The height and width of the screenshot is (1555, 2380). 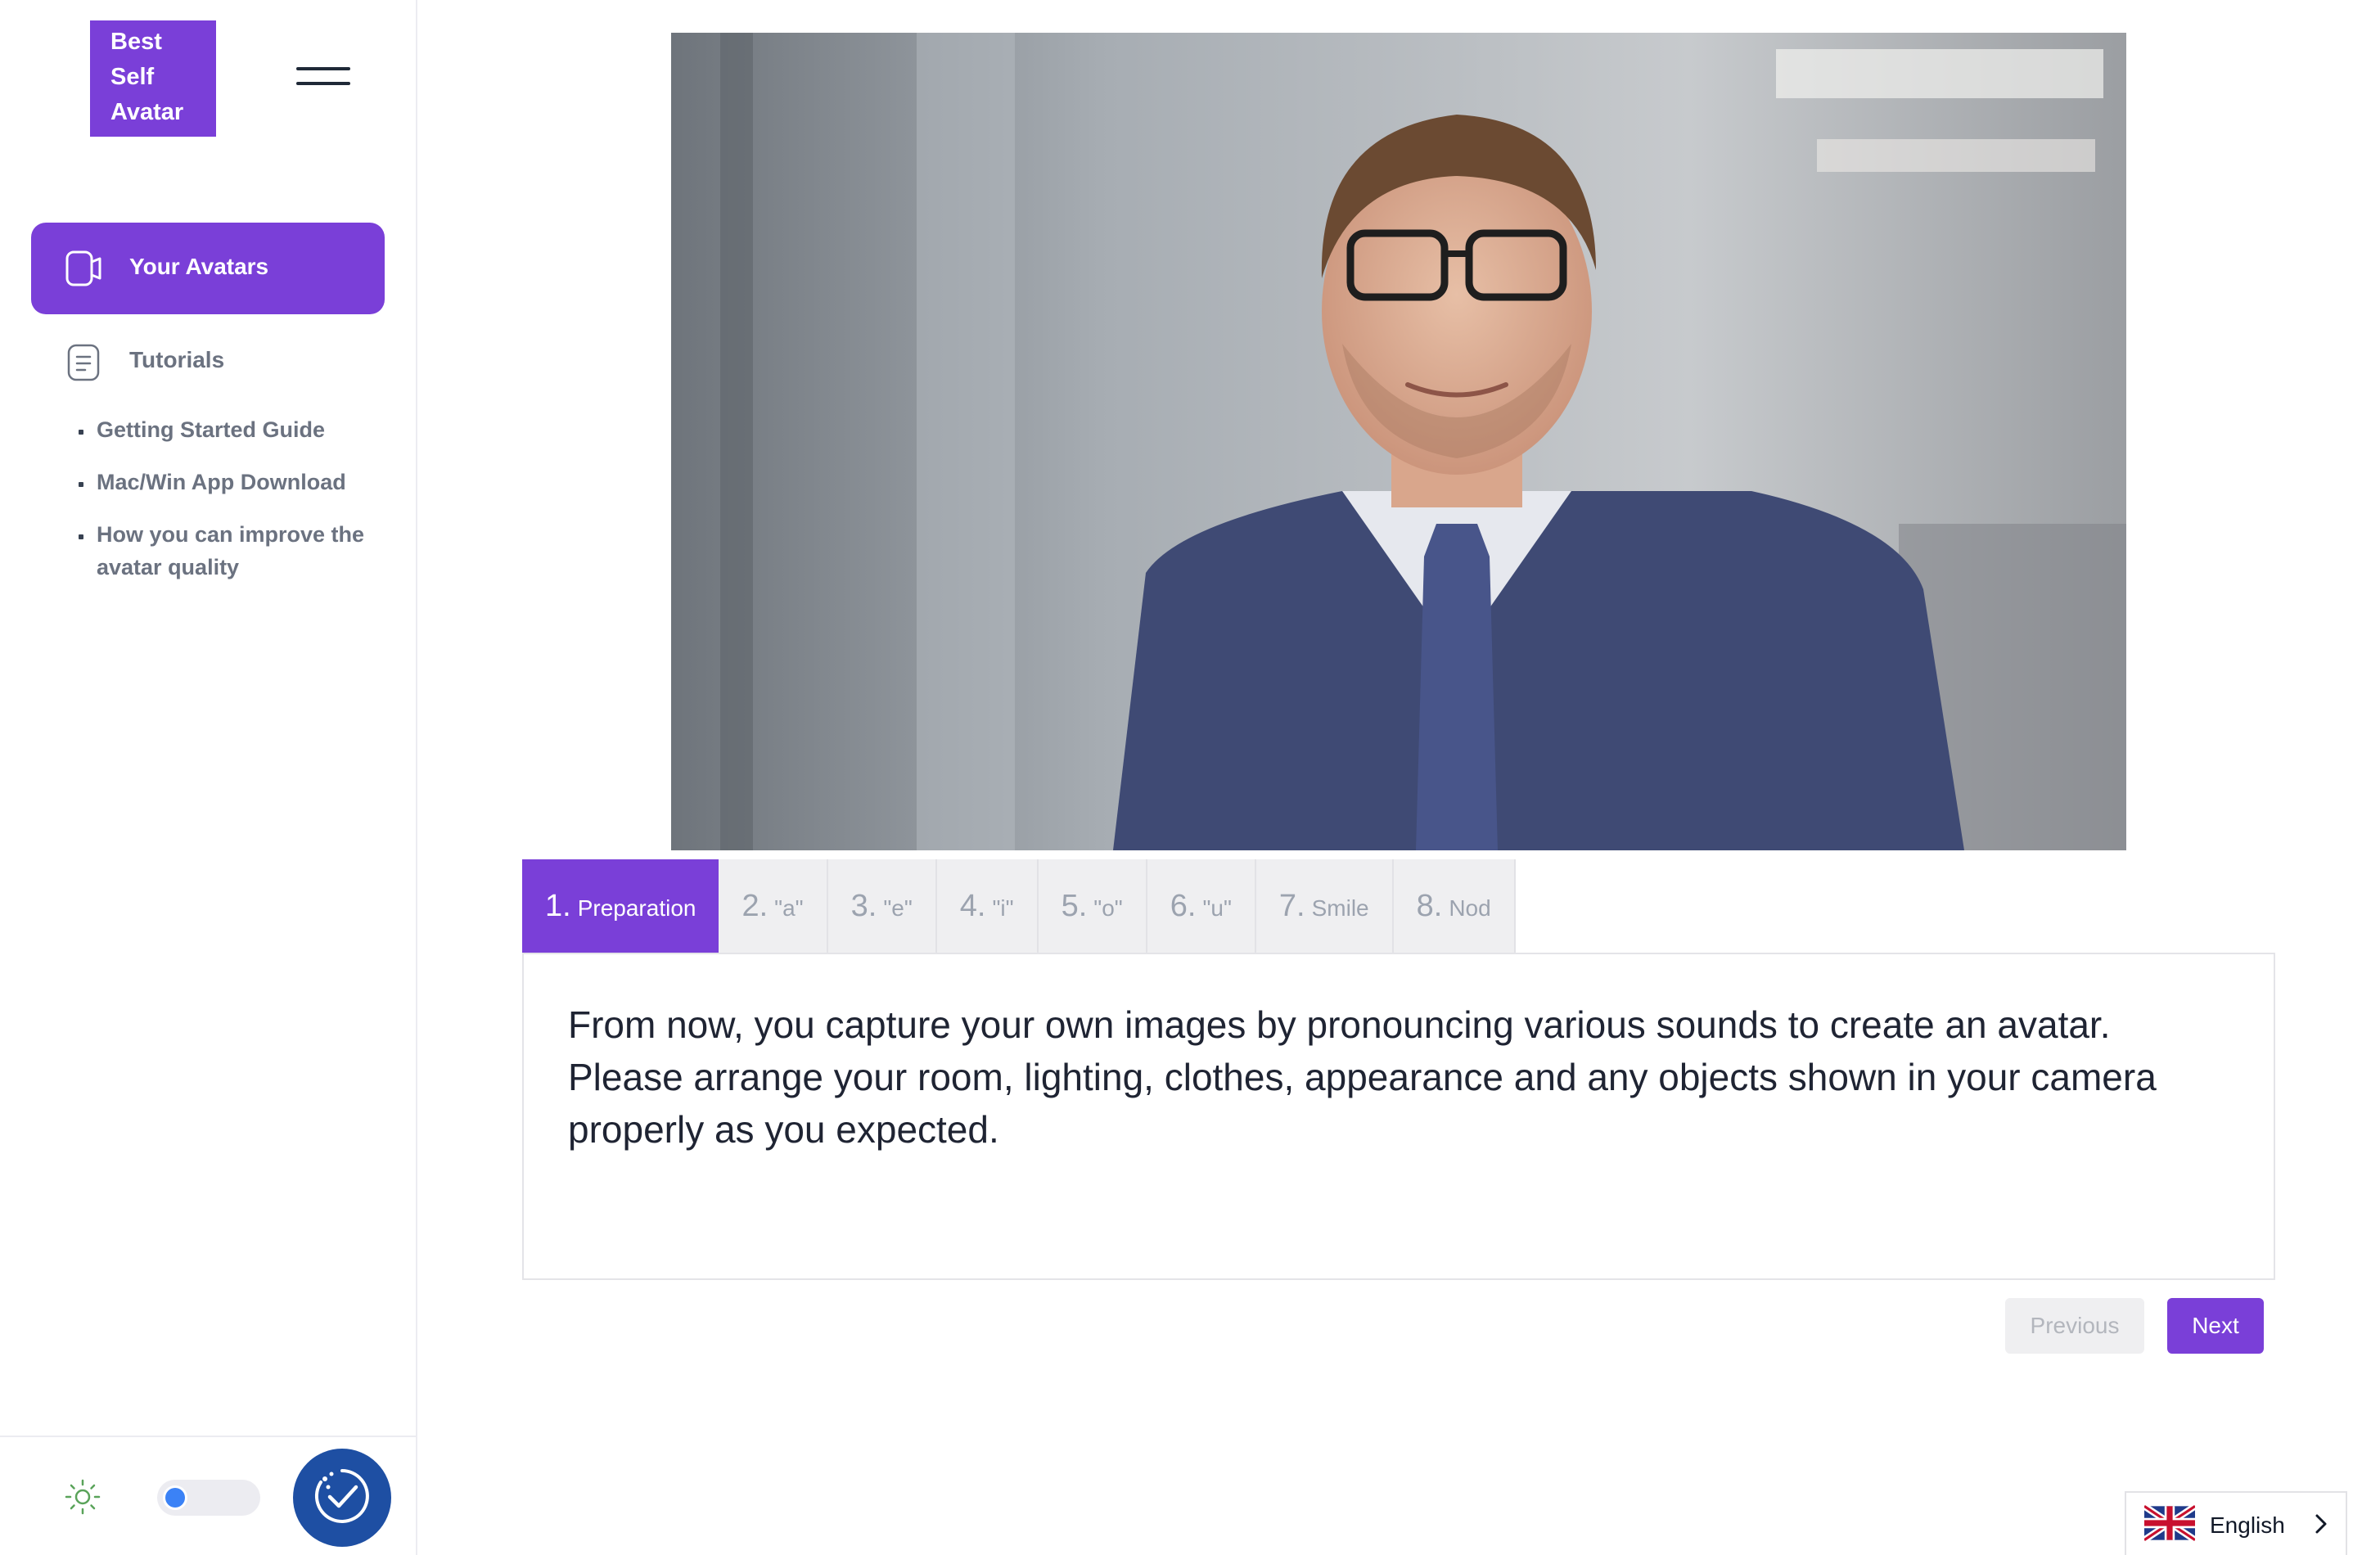 What do you see at coordinates (1217, 908) in the screenshot?
I see `step-label: "u"` at bounding box center [1217, 908].